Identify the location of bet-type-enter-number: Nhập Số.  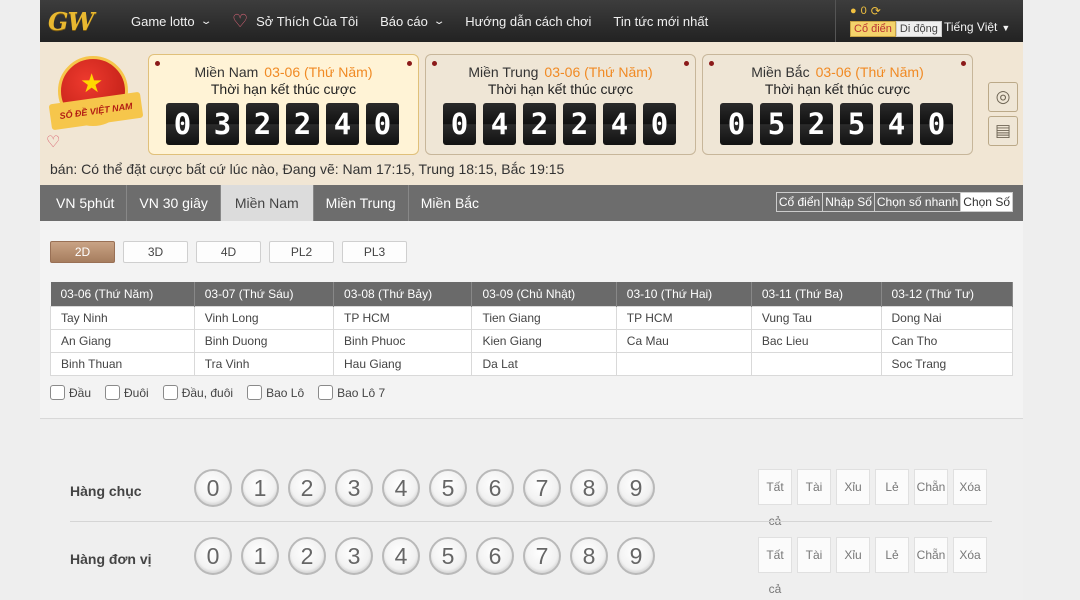
(849, 202).